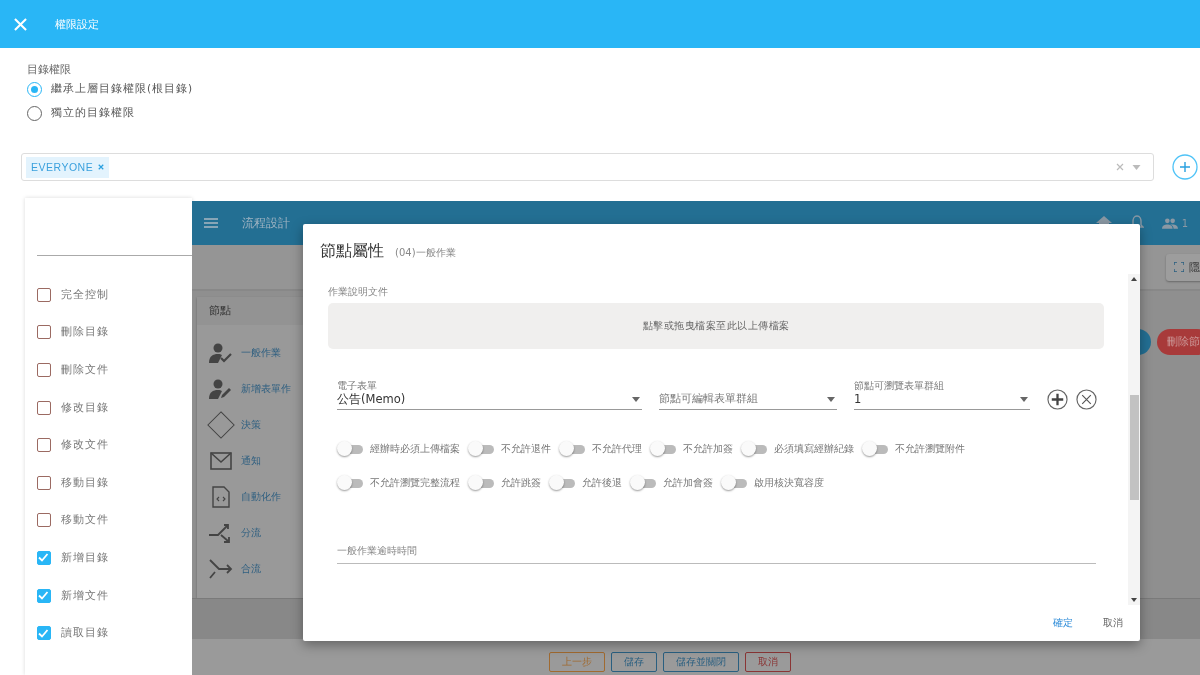 The height and width of the screenshot is (675, 1200). Describe the element at coordinates (85, 407) in the screenshot. I see `checkbox-label: 修改目錄` at that location.